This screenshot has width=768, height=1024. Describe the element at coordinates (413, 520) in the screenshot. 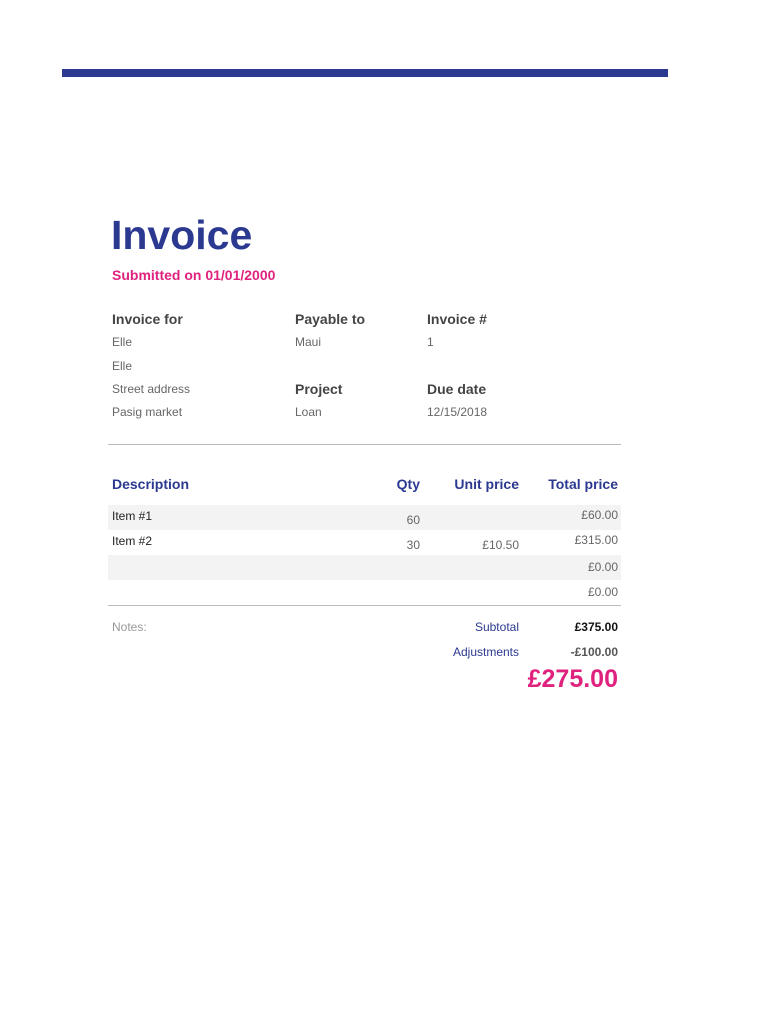

I see `row-qty: 60` at that location.